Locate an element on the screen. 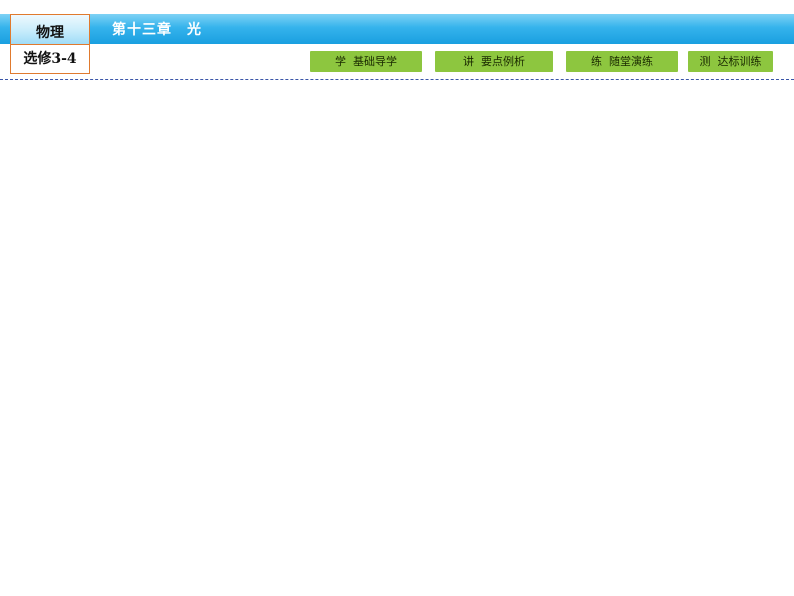 This screenshot has width=794, height=596. module-label: 选修3-4 is located at coordinates (50, 59).